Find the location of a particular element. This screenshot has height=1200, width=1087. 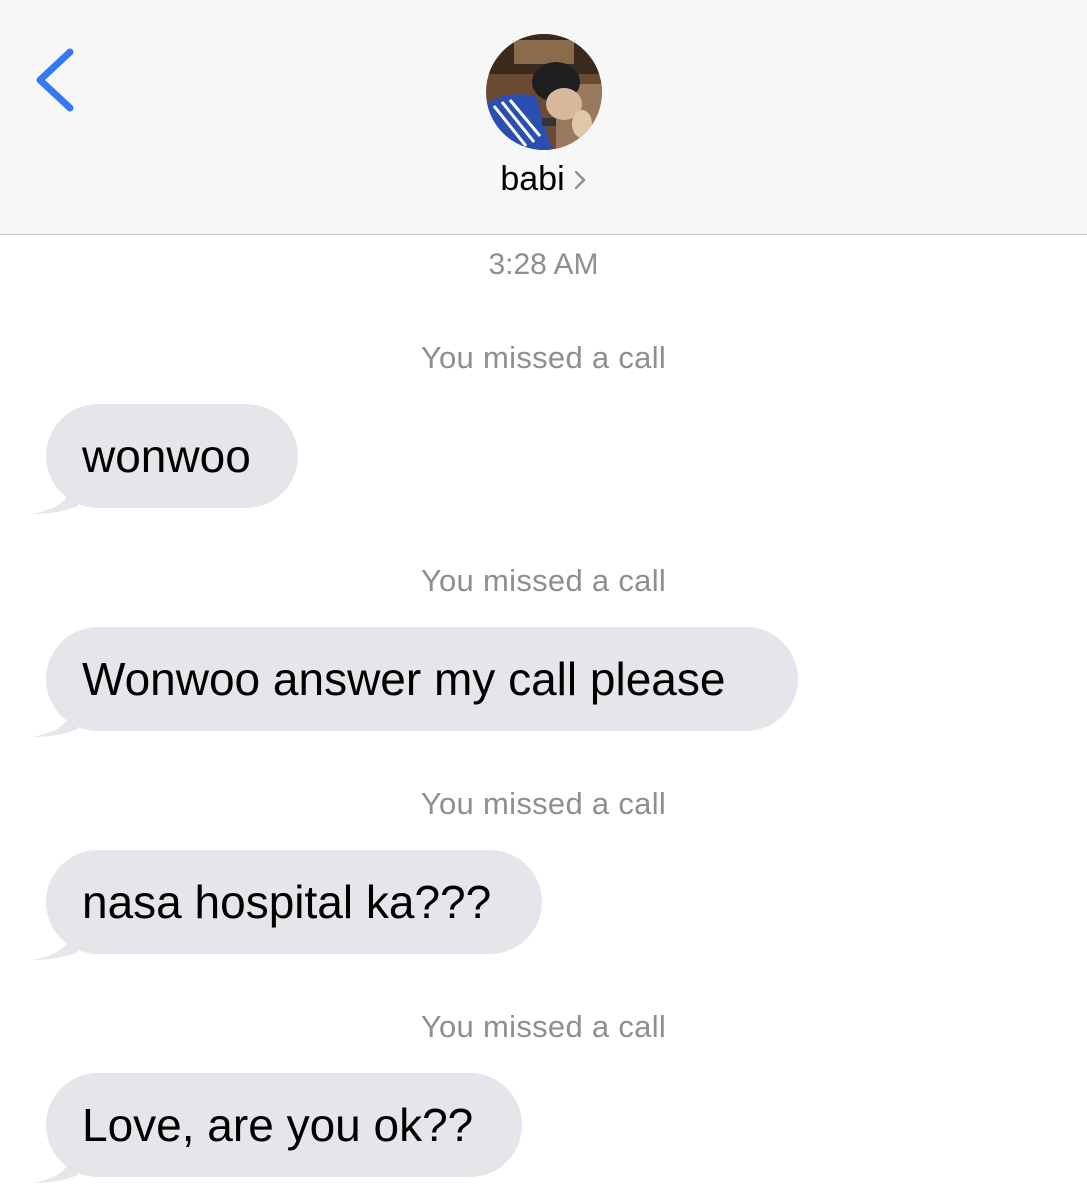

message-bubble: nasa hospital ka??? is located at coordinates (292, 906).